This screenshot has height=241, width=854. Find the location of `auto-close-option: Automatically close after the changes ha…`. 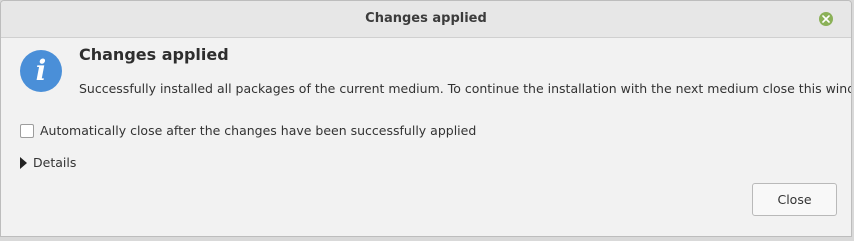

auto-close-option: Automatically close after the changes ha… is located at coordinates (248, 130).